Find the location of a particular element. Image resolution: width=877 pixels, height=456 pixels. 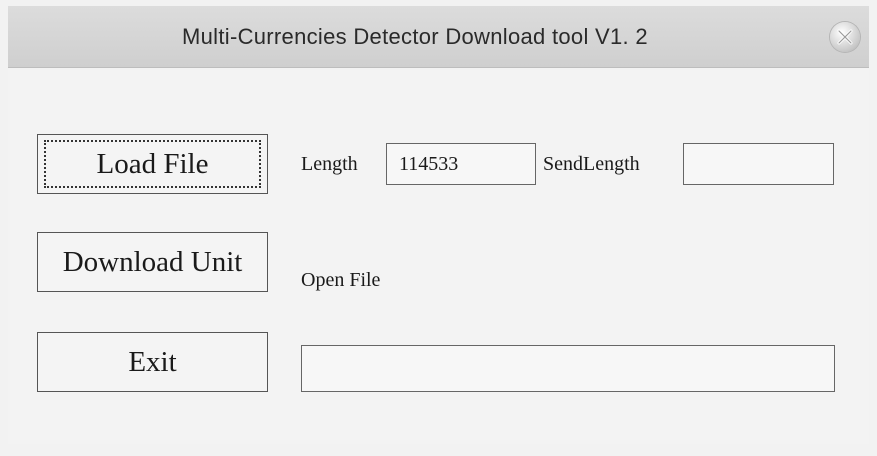

exit-label: Exit is located at coordinates (152, 361).